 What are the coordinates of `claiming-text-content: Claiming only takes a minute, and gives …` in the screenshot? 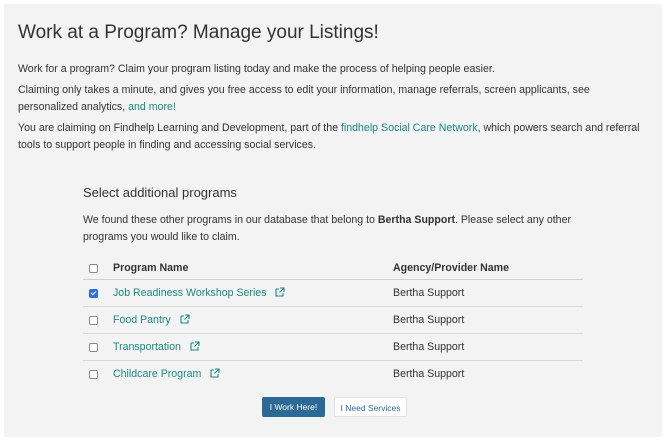 It's located at (304, 98).